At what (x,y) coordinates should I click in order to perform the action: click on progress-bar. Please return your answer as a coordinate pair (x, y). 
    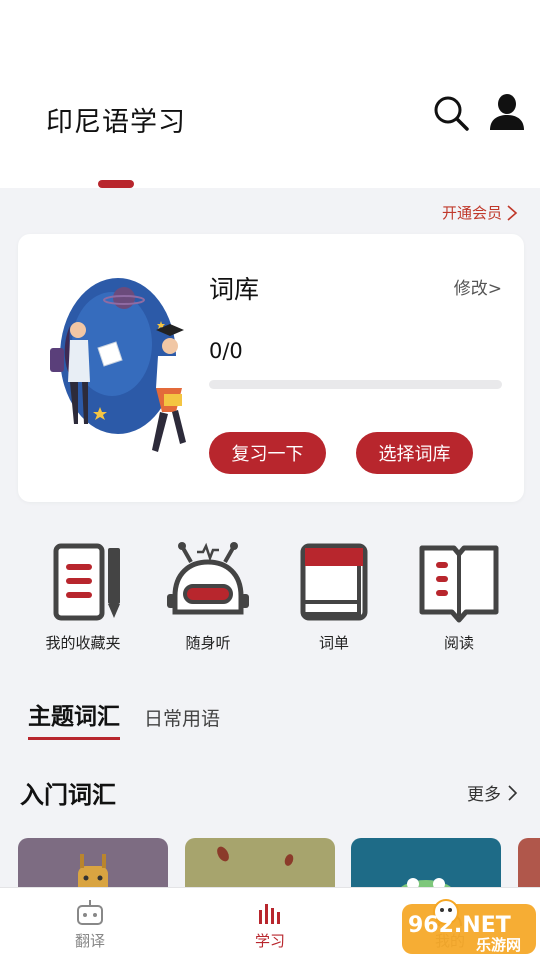
    Looking at the image, I should click on (355, 384).